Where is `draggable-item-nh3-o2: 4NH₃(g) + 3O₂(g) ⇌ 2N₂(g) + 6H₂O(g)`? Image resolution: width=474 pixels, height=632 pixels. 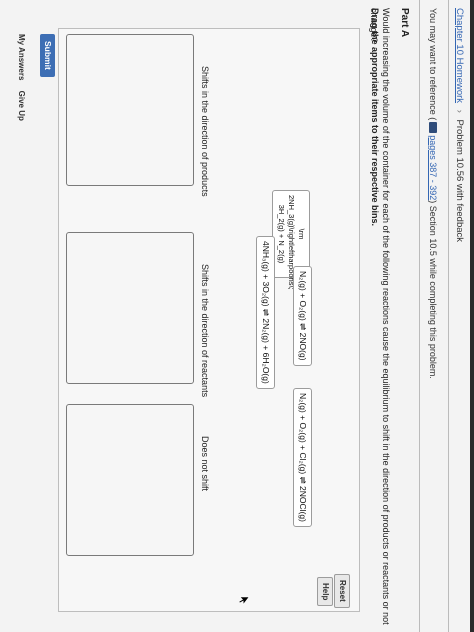 draggable-item-nh3-o2: 4NH₃(g) + 3O₂(g) ⇌ 2N₂(g) + 6H₂O(g) is located at coordinates (265, 312).